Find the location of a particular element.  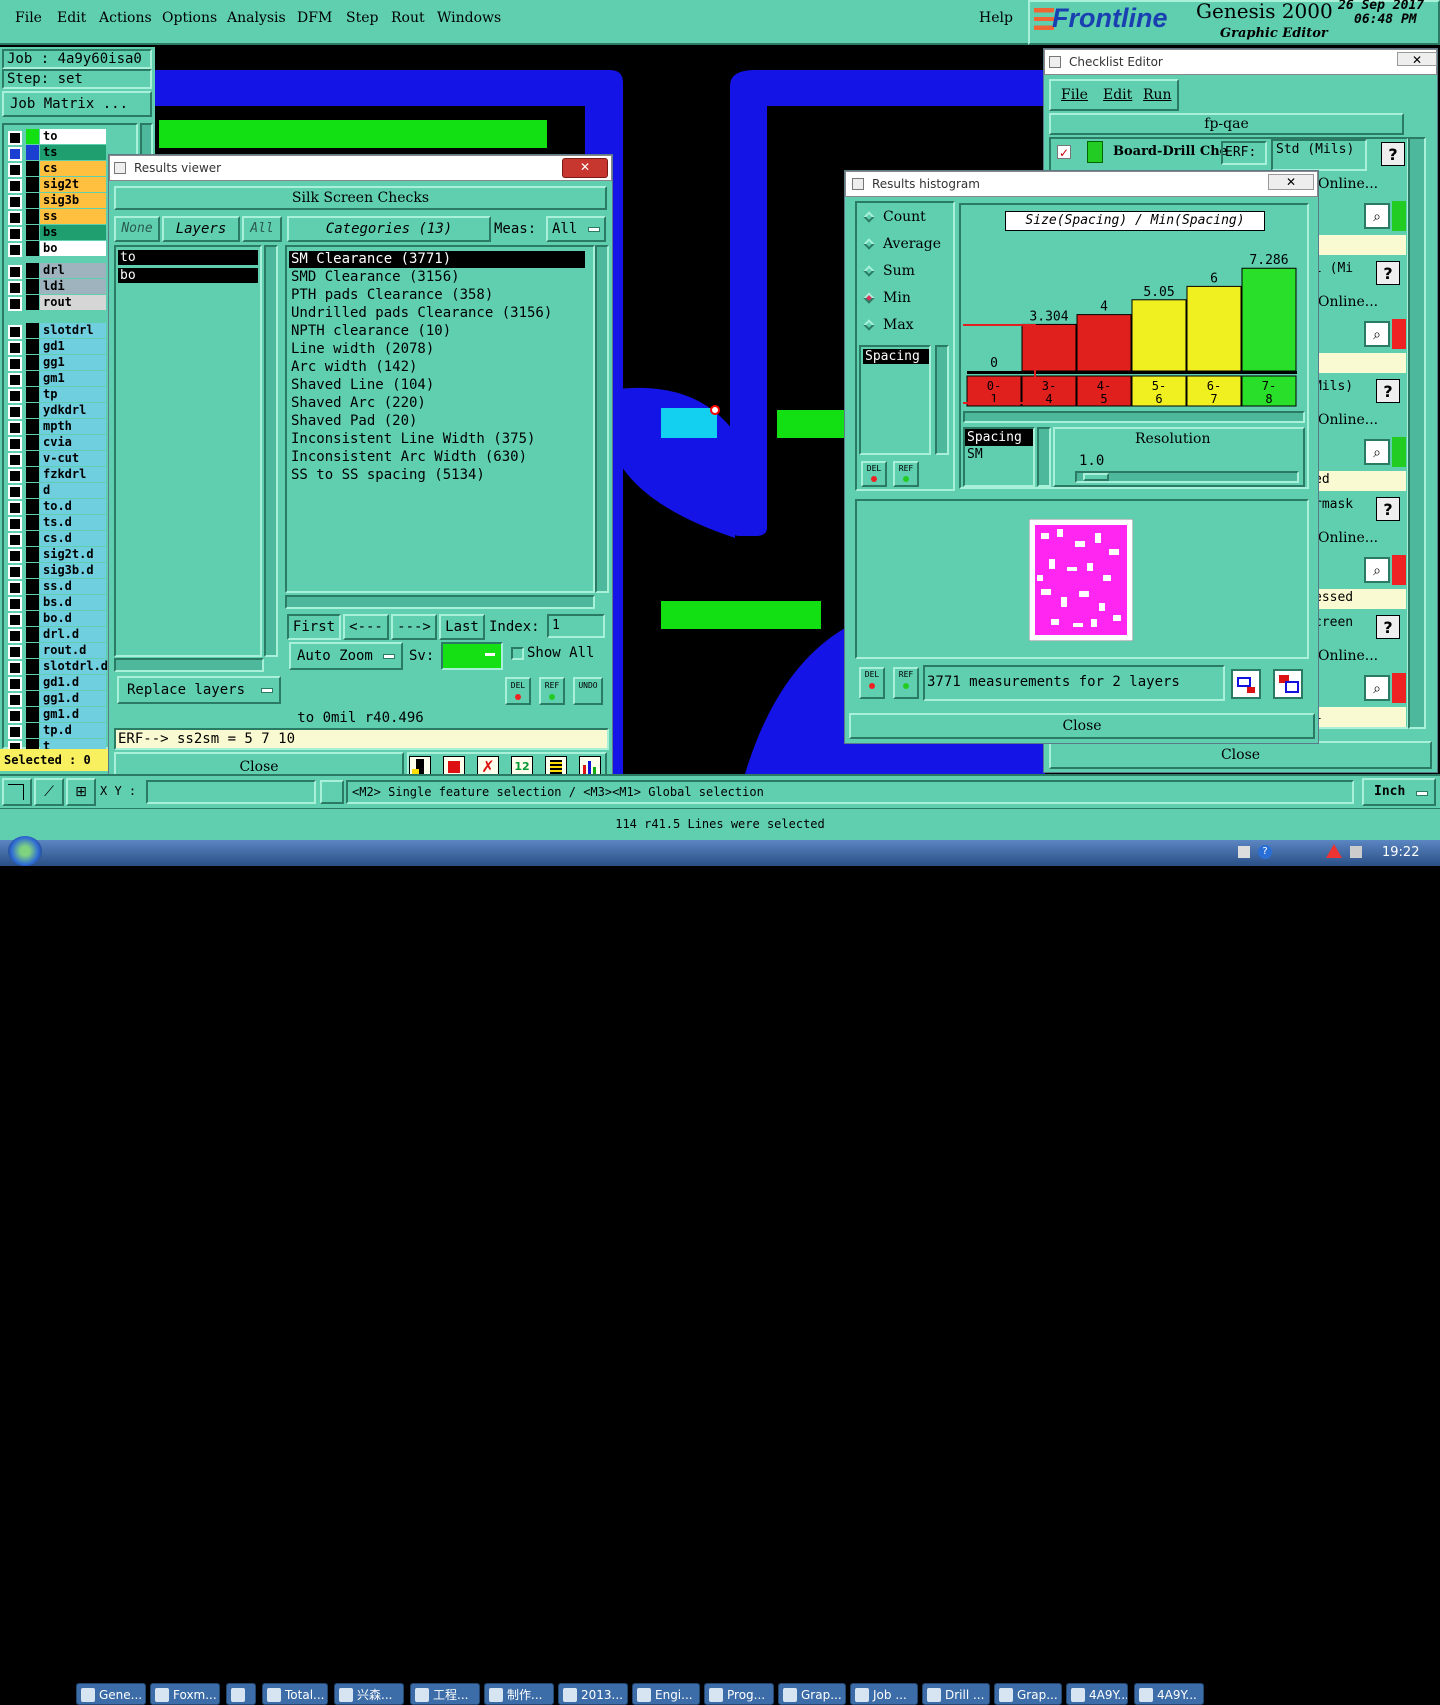

list-item: to is located at coordinates (188, 257).